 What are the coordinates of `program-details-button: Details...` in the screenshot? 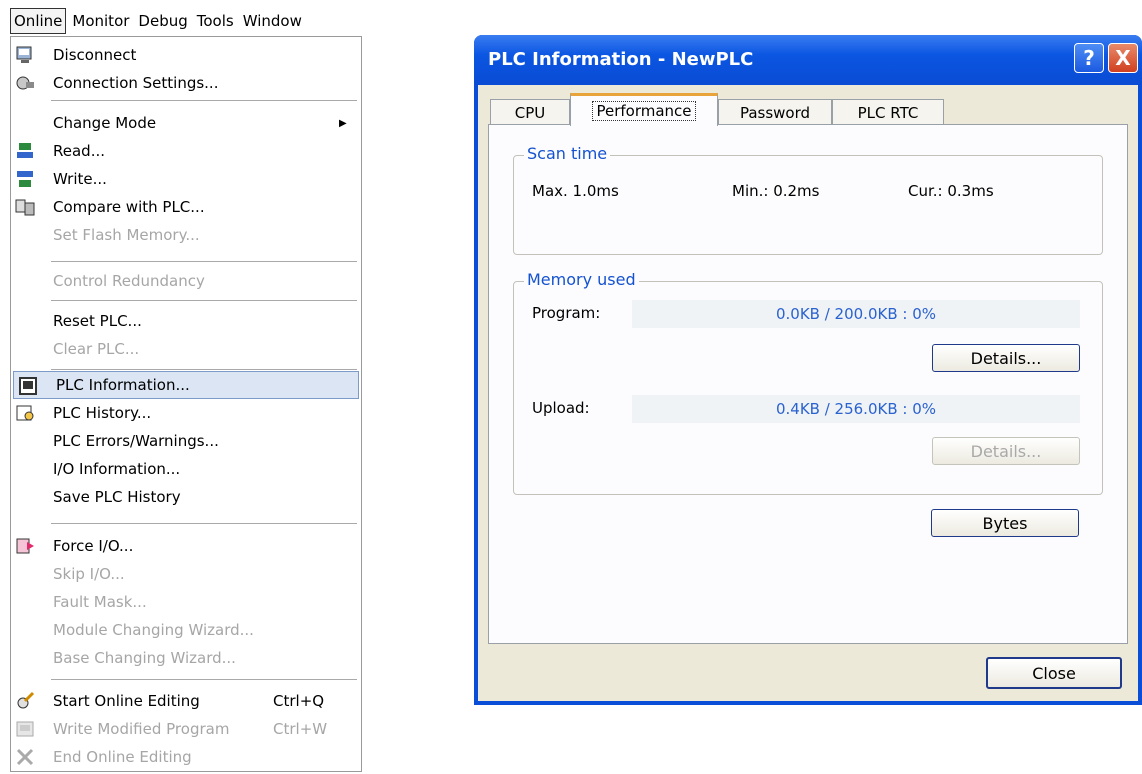 It's located at (1006, 358).